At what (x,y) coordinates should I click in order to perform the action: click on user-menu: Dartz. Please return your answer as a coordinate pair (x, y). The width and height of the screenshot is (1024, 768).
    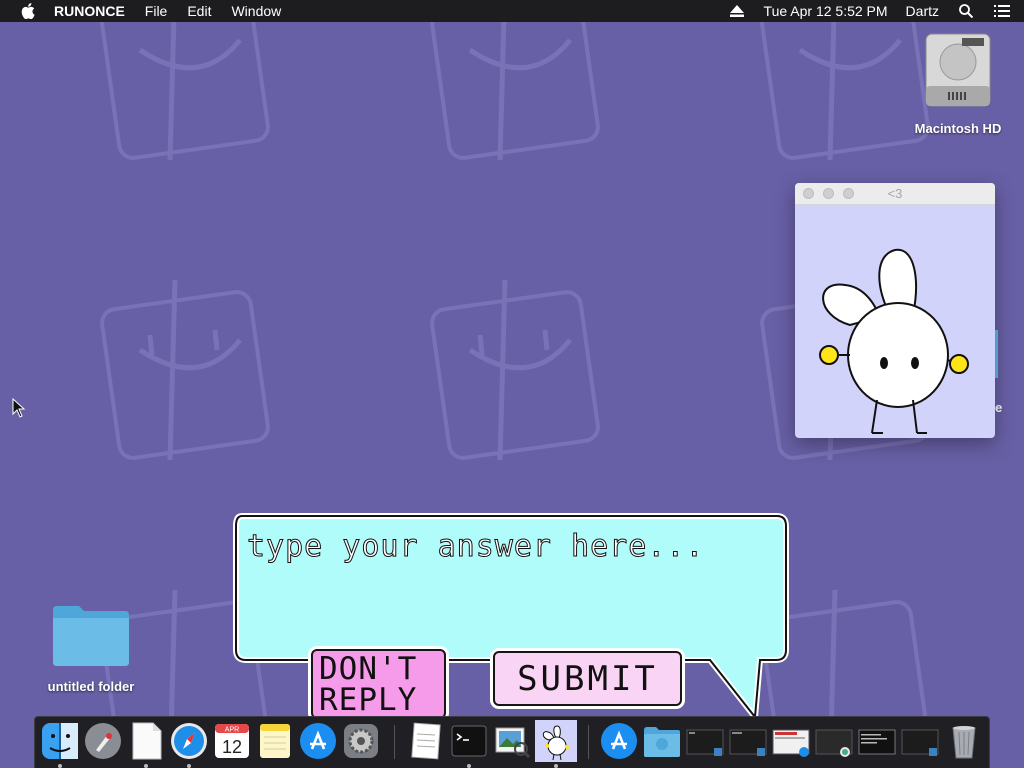
    Looking at the image, I should click on (922, 11).